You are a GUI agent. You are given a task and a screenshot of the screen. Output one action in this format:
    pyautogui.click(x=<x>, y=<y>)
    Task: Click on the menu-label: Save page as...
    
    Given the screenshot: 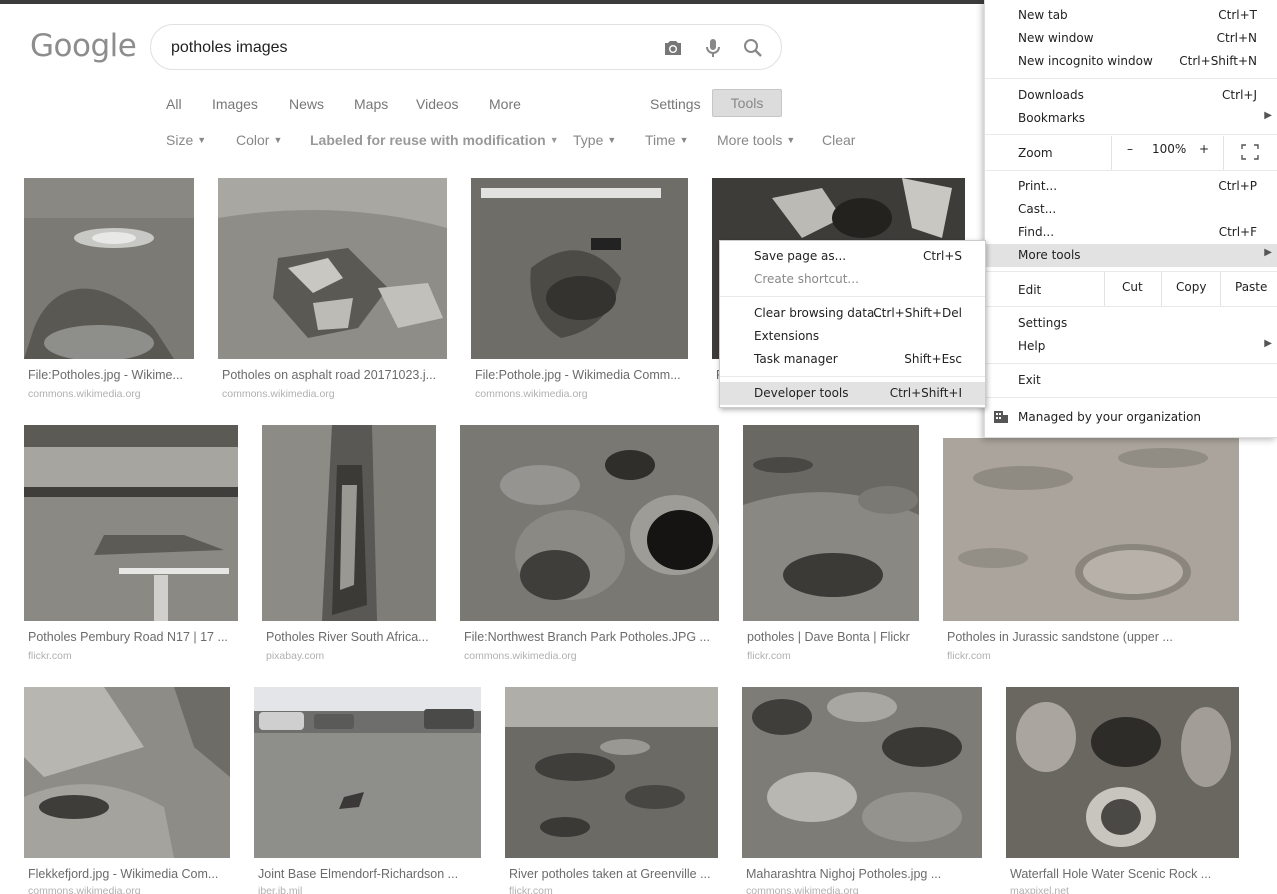 What is the action you would take?
    pyautogui.click(x=800, y=256)
    